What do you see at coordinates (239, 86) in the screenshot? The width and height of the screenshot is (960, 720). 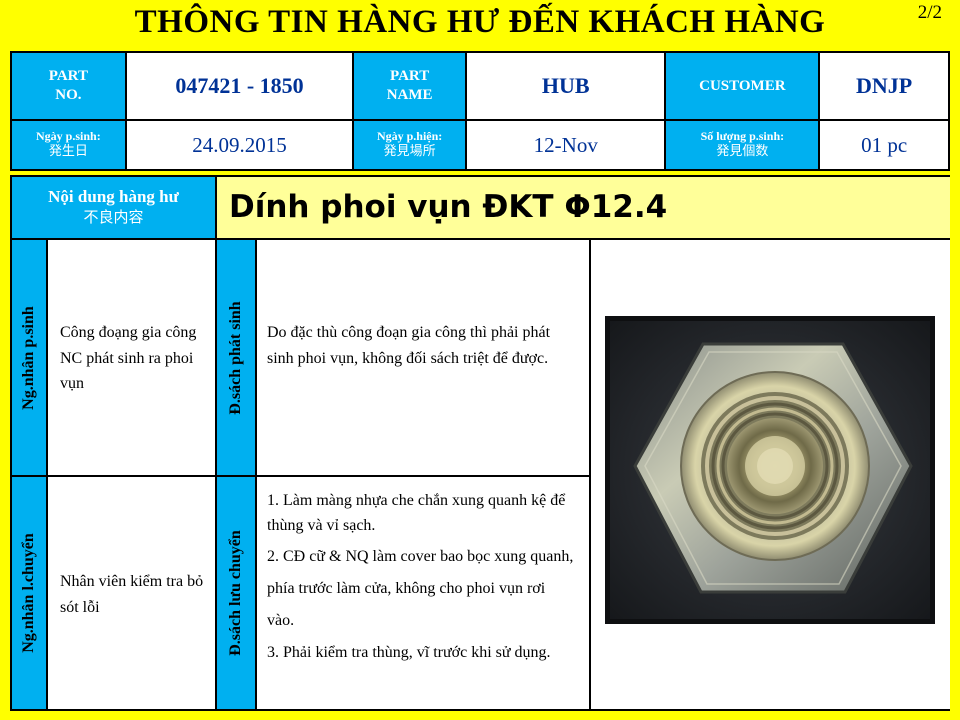 I see `part-no-value: 047421 - 1850` at bounding box center [239, 86].